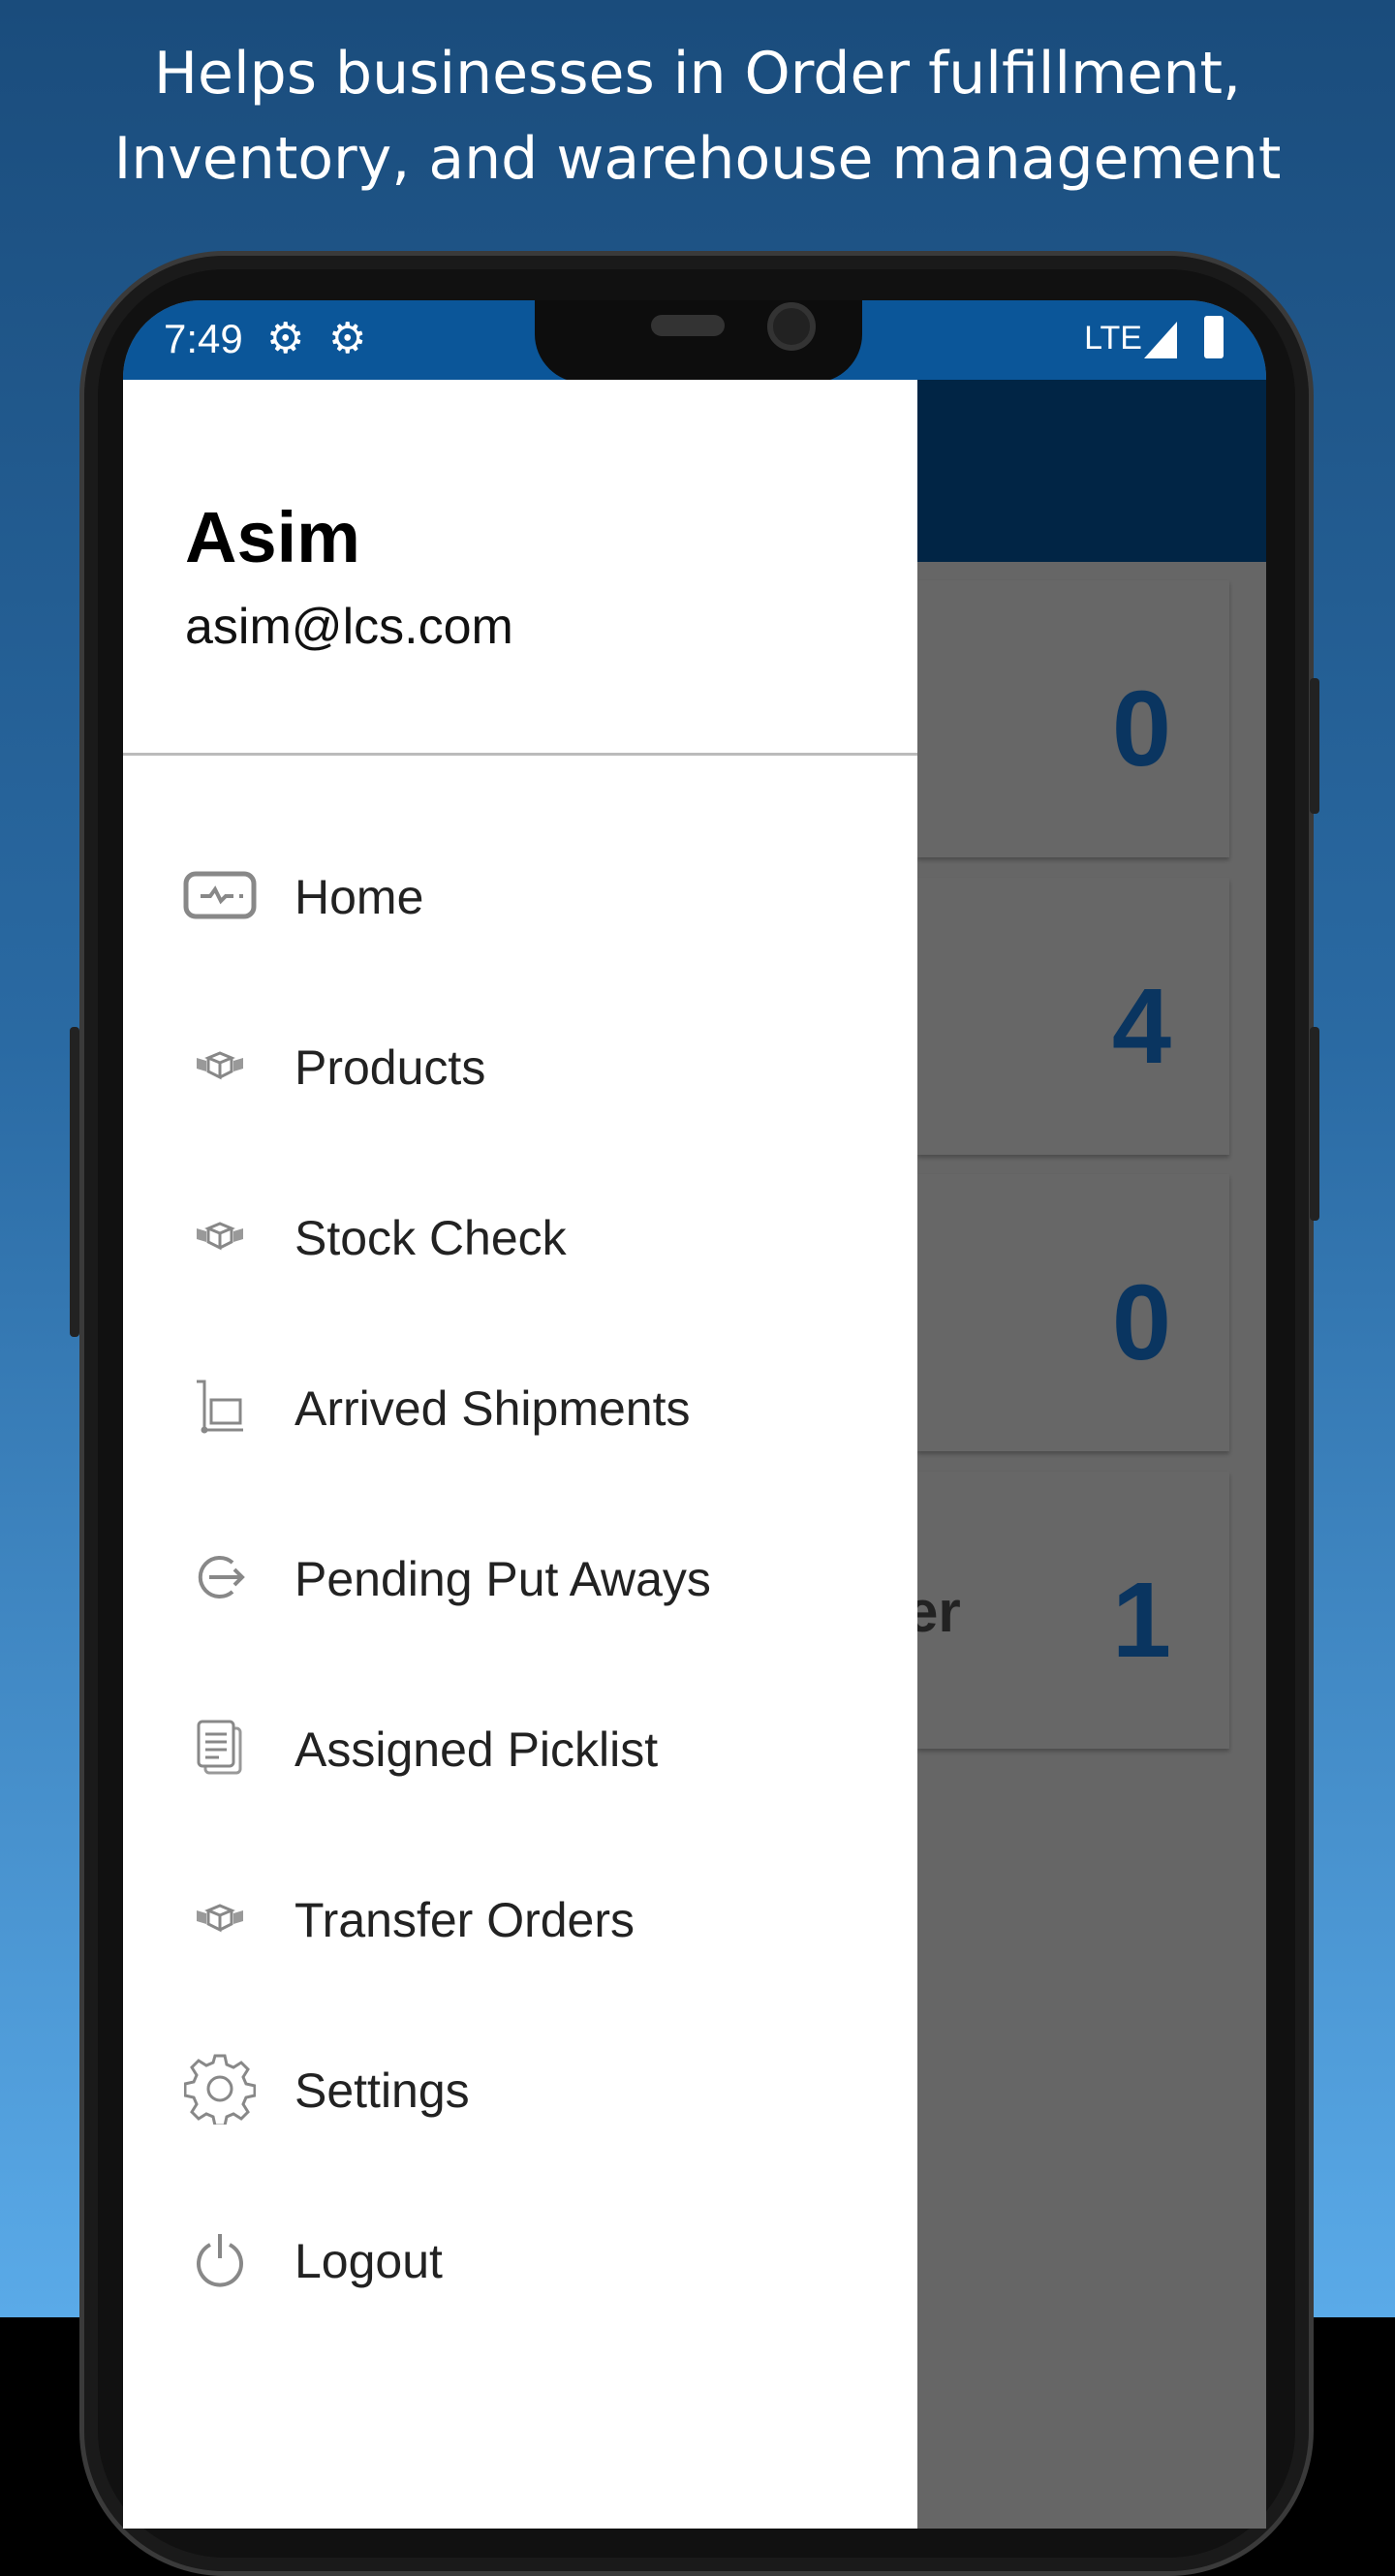  What do you see at coordinates (492, 1408) in the screenshot?
I see `sidebar-item-label: Arrived Shipments` at bounding box center [492, 1408].